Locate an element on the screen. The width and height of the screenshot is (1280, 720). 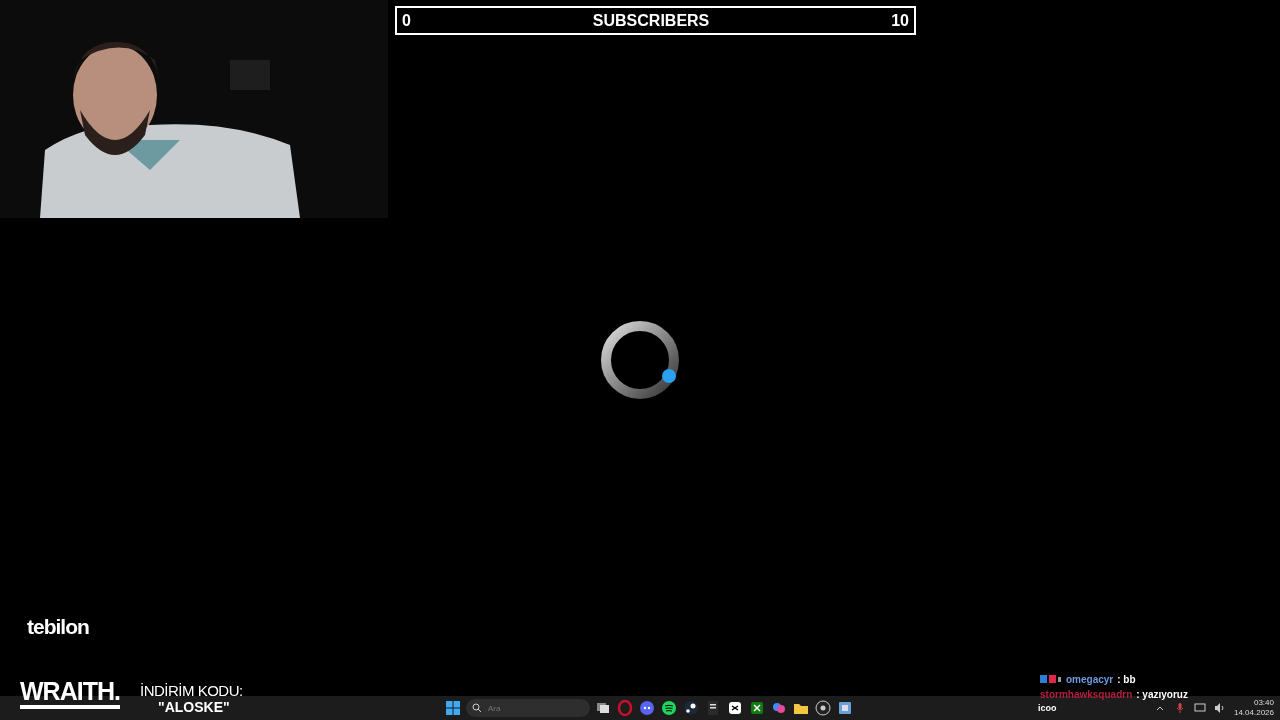
chat-username: stormhawksquadrn is located at coordinates (1086, 694).